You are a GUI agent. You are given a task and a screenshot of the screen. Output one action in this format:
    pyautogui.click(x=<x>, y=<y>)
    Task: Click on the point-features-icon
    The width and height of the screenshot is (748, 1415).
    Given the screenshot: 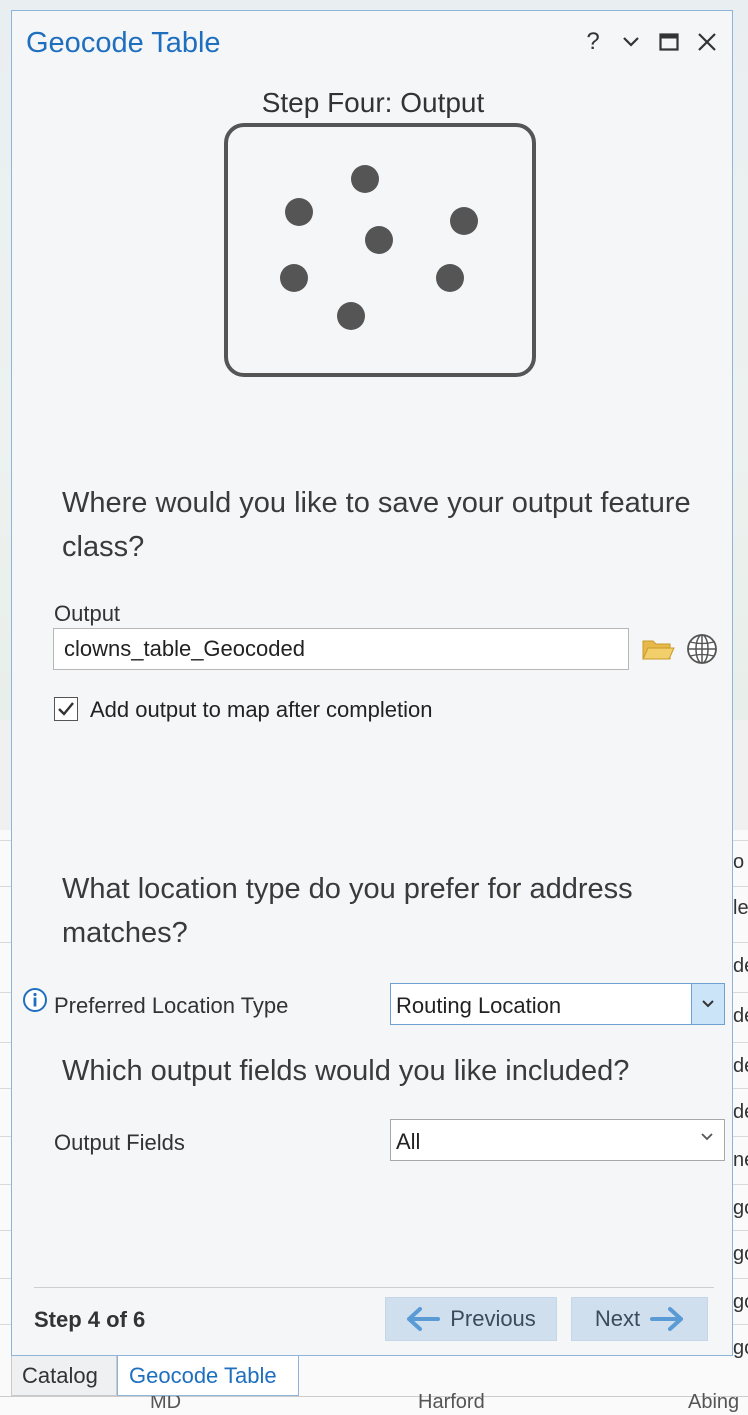 What is the action you would take?
    pyautogui.click(x=380, y=250)
    